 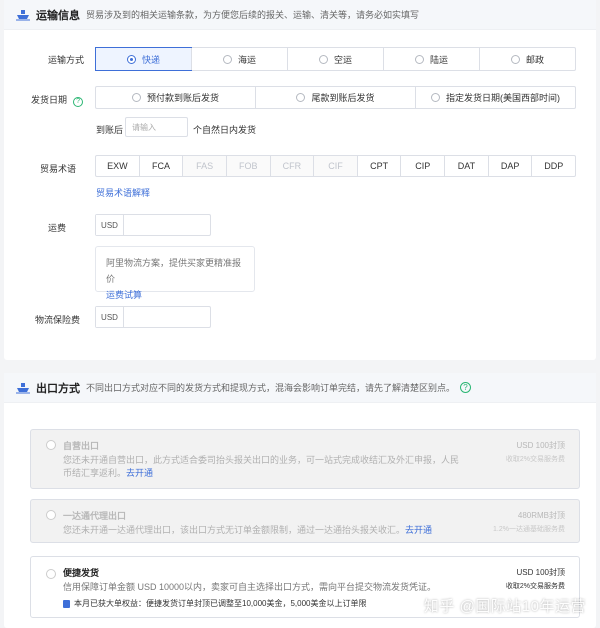 What do you see at coordinates (225, 130) in the screenshot?
I see `arrival-suffix: 个自然日内发货` at bounding box center [225, 130].